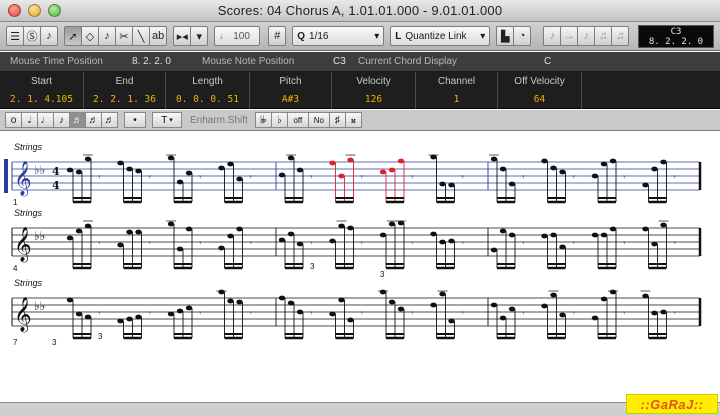 Image resolution: width=720 pixels, height=416 pixels. I want to click on cut-notes-tool: ✂, so click(124, 36).